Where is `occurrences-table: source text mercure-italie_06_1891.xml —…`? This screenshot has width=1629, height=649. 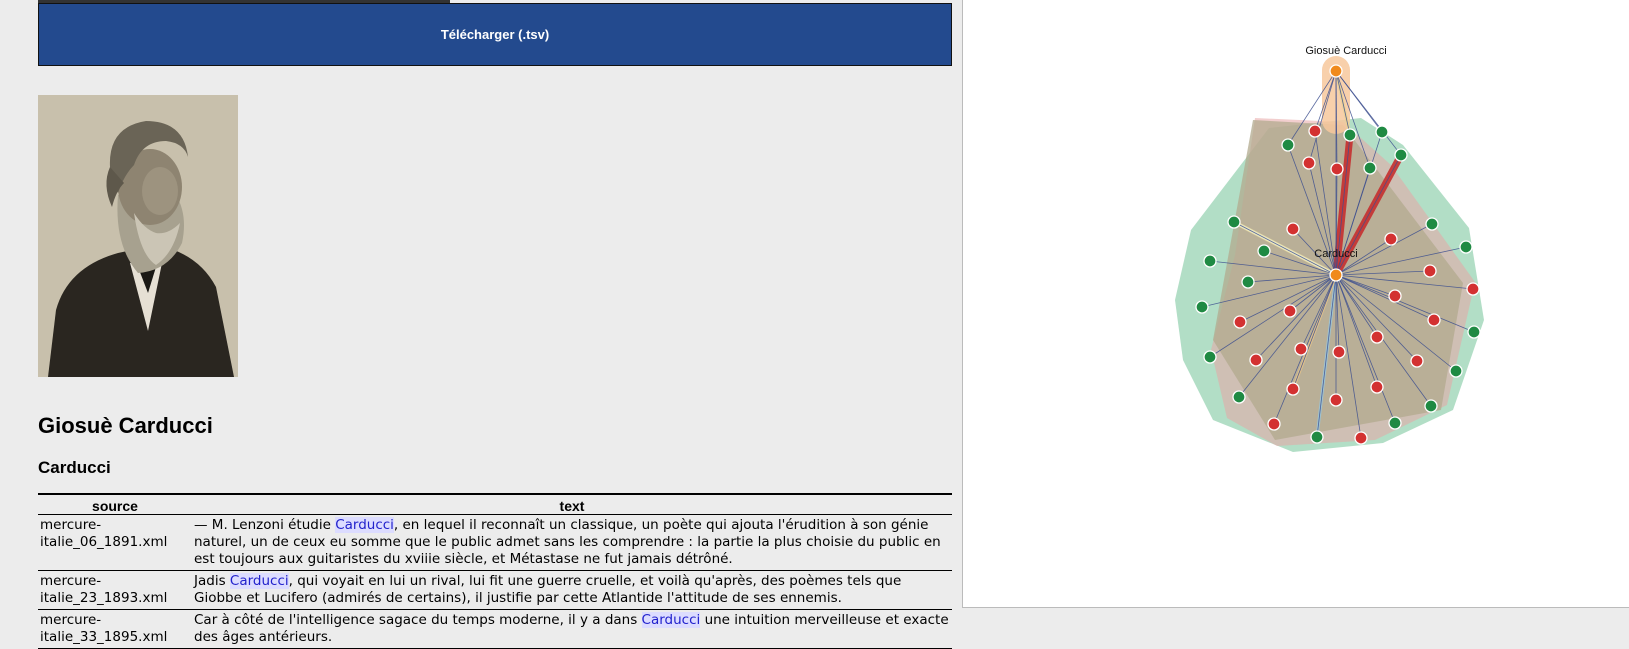
occurrences-table: source text mercure-italie_06_1891.xml —… is located at coordinates (495, 571).